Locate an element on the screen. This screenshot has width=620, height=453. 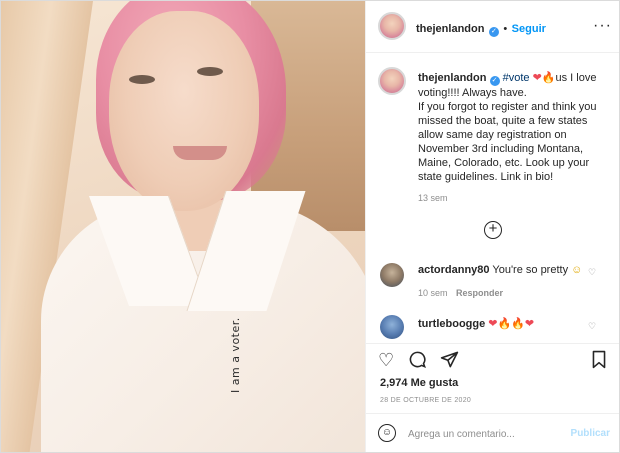
post-header: thejenlandon ✓ • Seguir ··· is located at coordinates (492, 27).